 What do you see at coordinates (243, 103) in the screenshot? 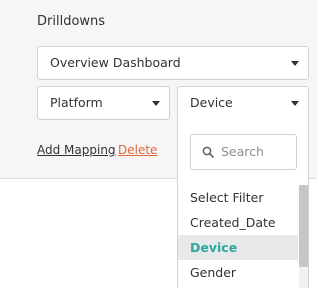
I see `field-select: Device` at bounding box center [243, 103].